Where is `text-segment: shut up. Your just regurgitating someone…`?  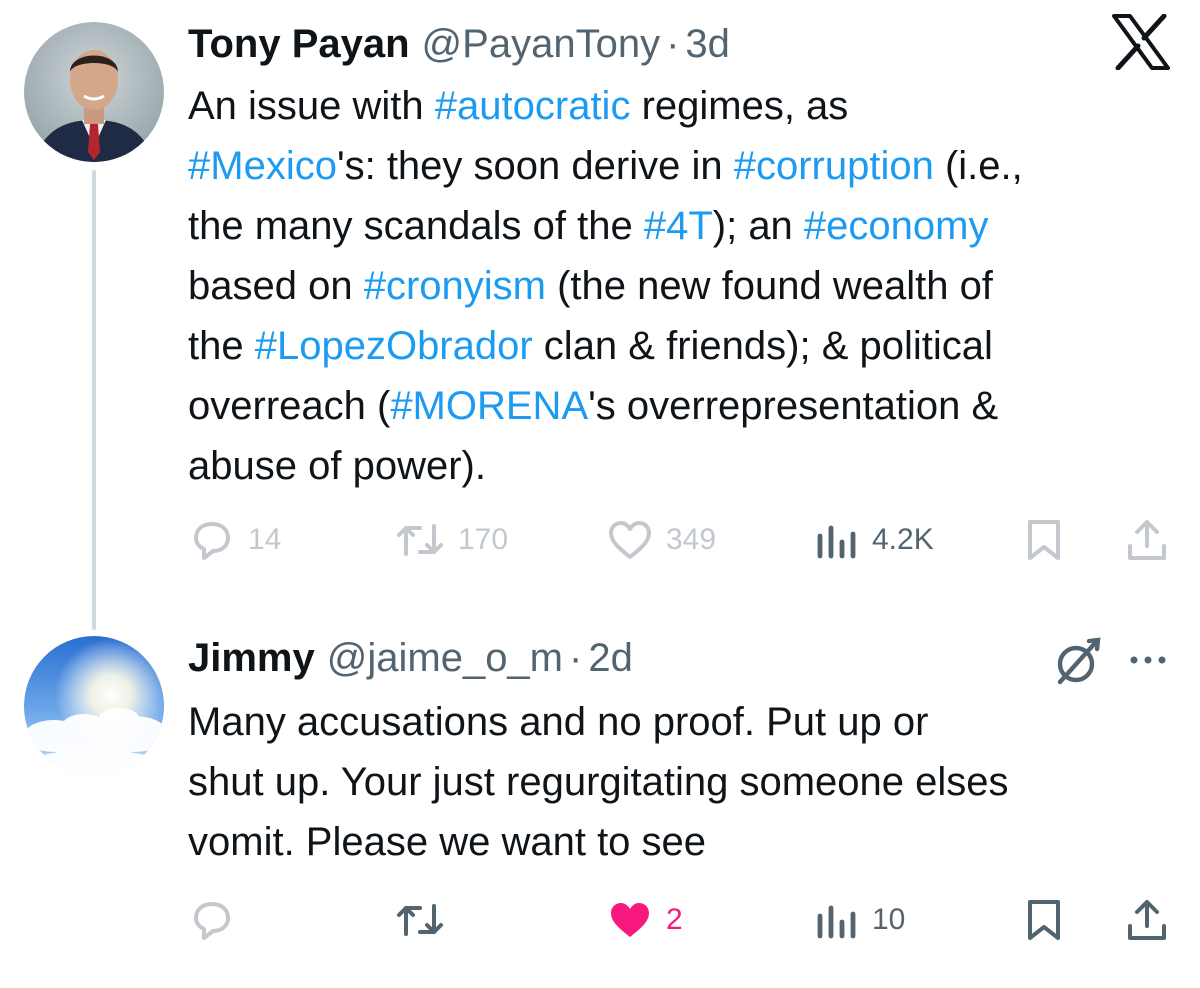 text-segment: shut up. Your just regurgitating someone… is located at coordinates (598, 782).